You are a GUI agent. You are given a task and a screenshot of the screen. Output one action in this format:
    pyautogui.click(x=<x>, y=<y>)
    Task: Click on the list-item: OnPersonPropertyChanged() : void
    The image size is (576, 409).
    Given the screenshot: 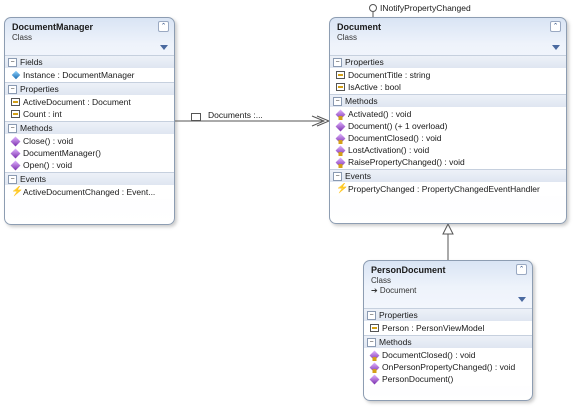 What is the action you would take?
    pyautogui.click(x=448, y=367)
    